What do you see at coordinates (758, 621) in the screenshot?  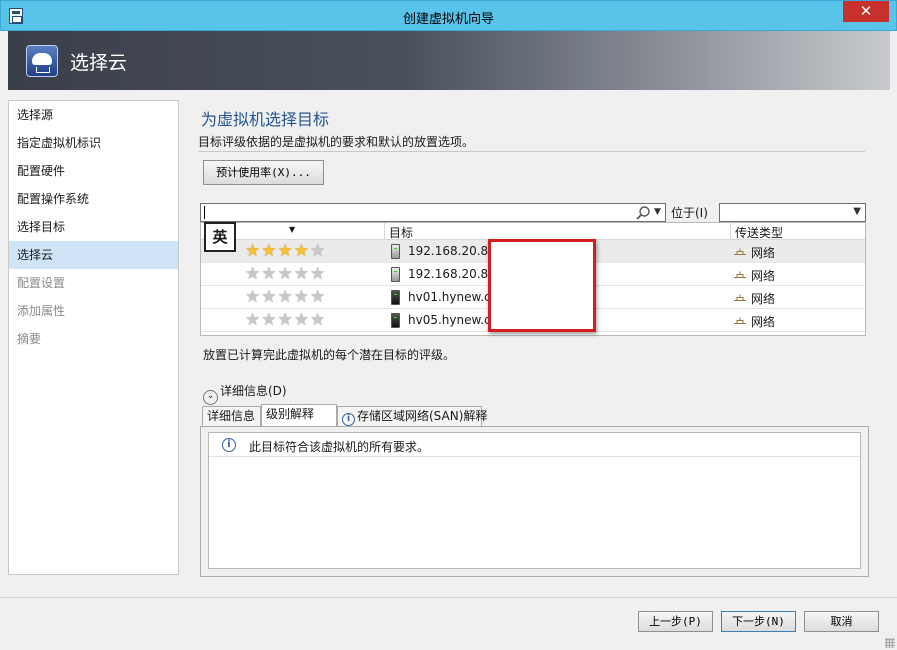 I see `next-button: 下一步(N)` at bounding box center [758, 621].